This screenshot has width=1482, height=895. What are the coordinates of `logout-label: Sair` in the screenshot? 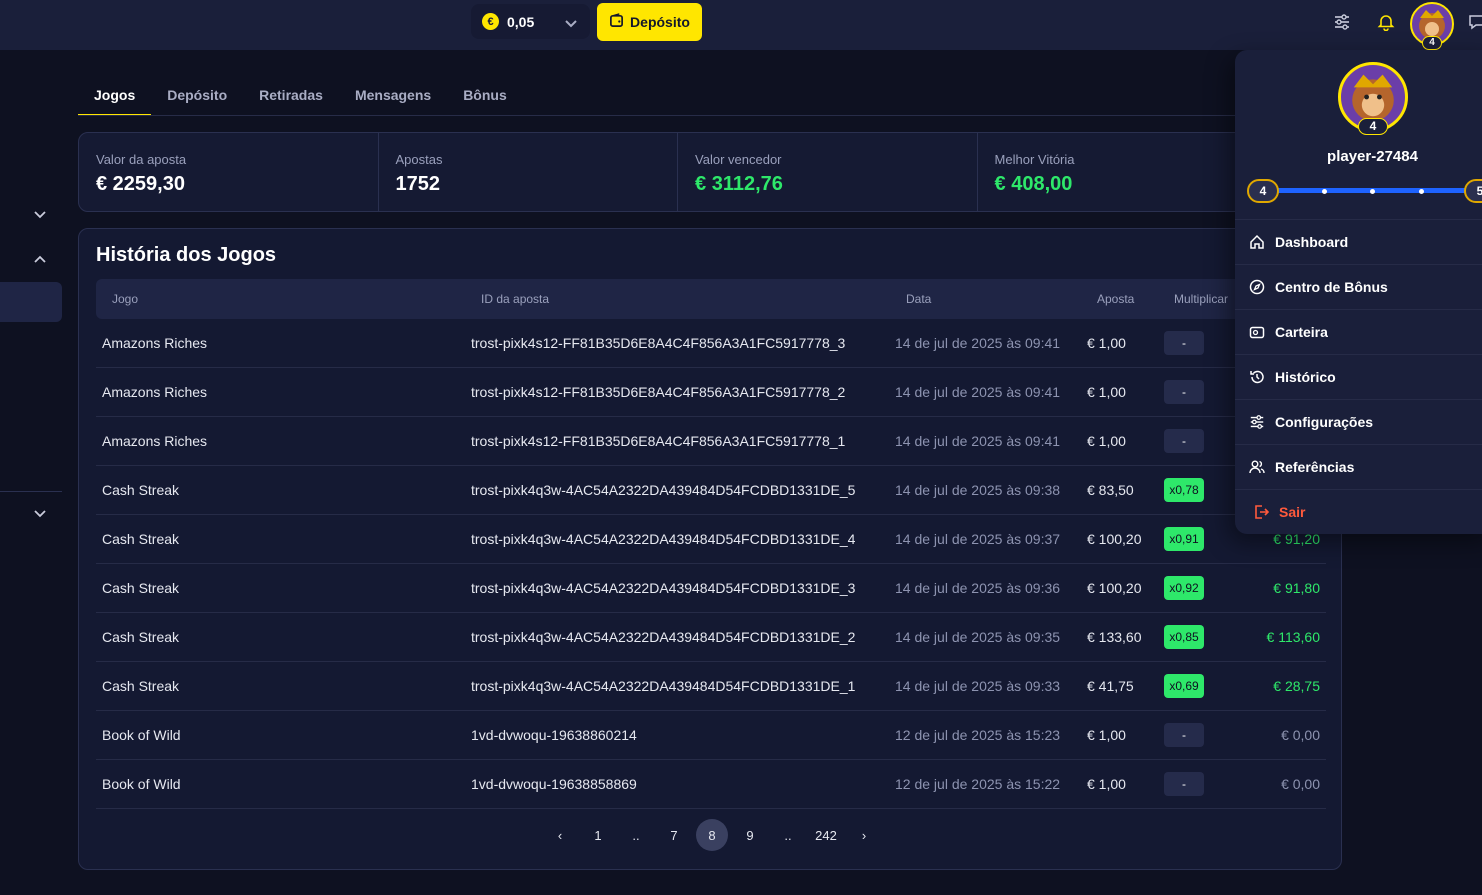 It's located at (1292, 512).